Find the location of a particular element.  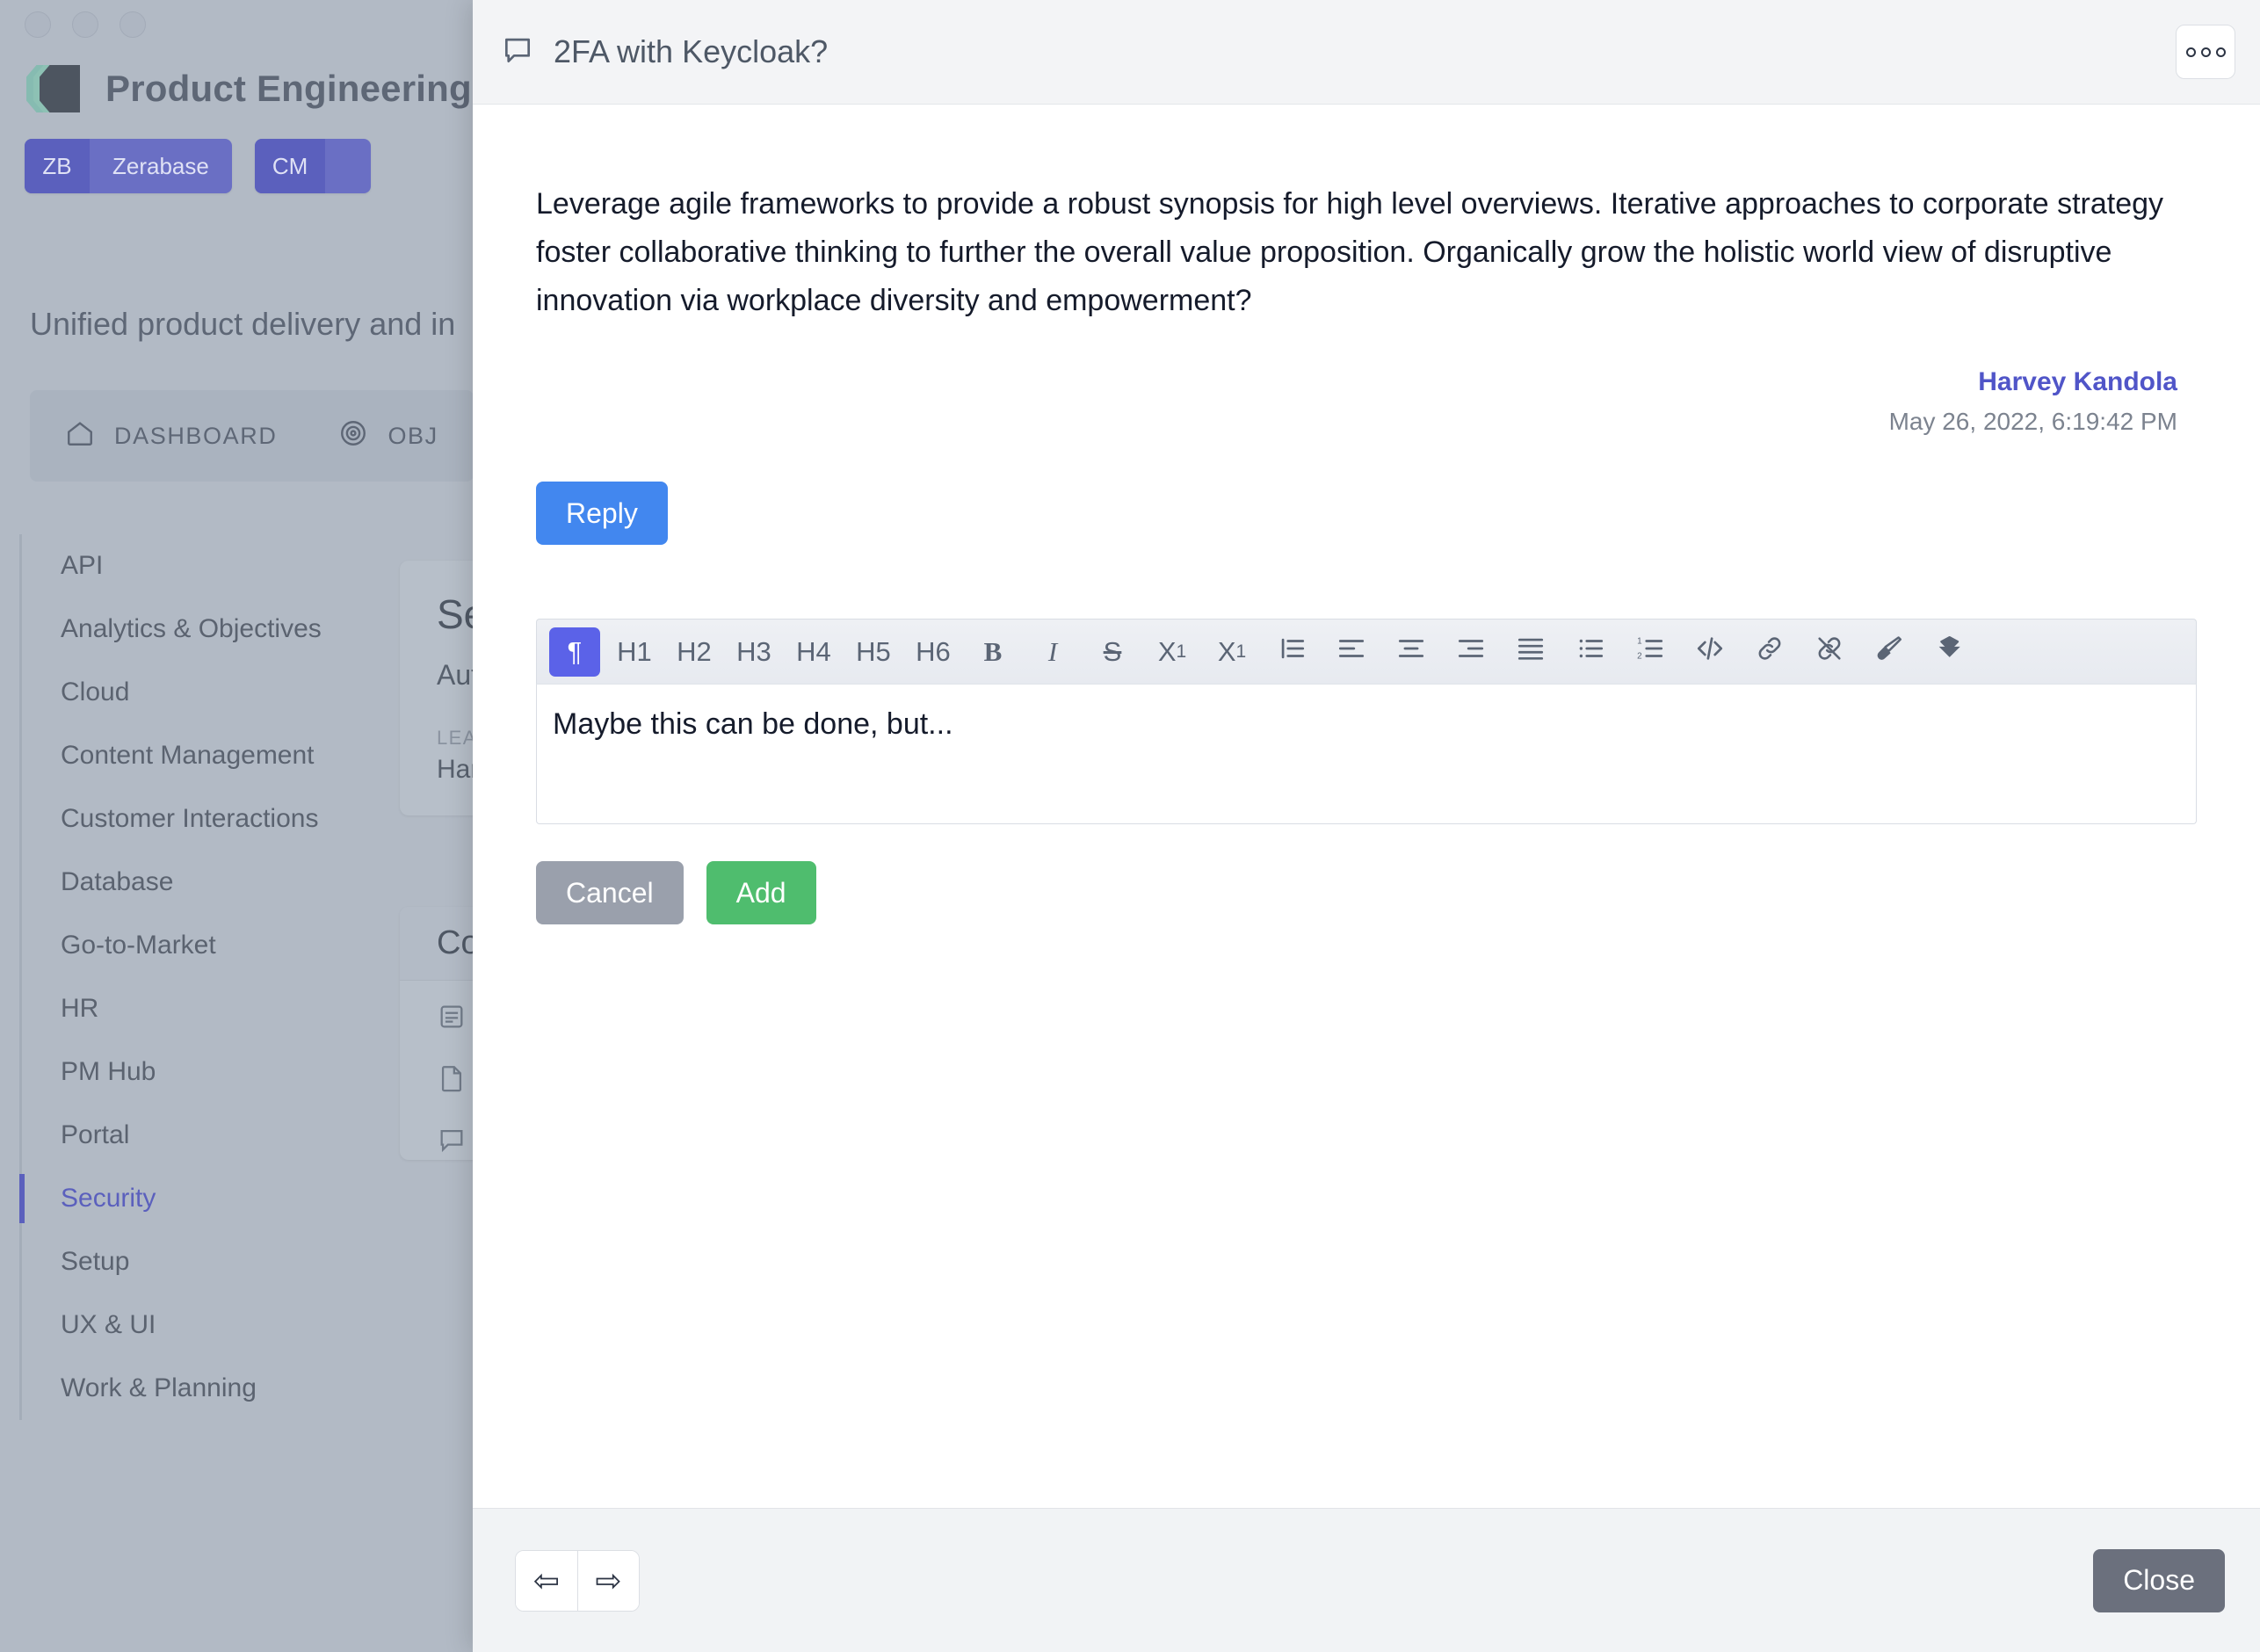

h3-icon: H3 is located at coordinates (753, 651).